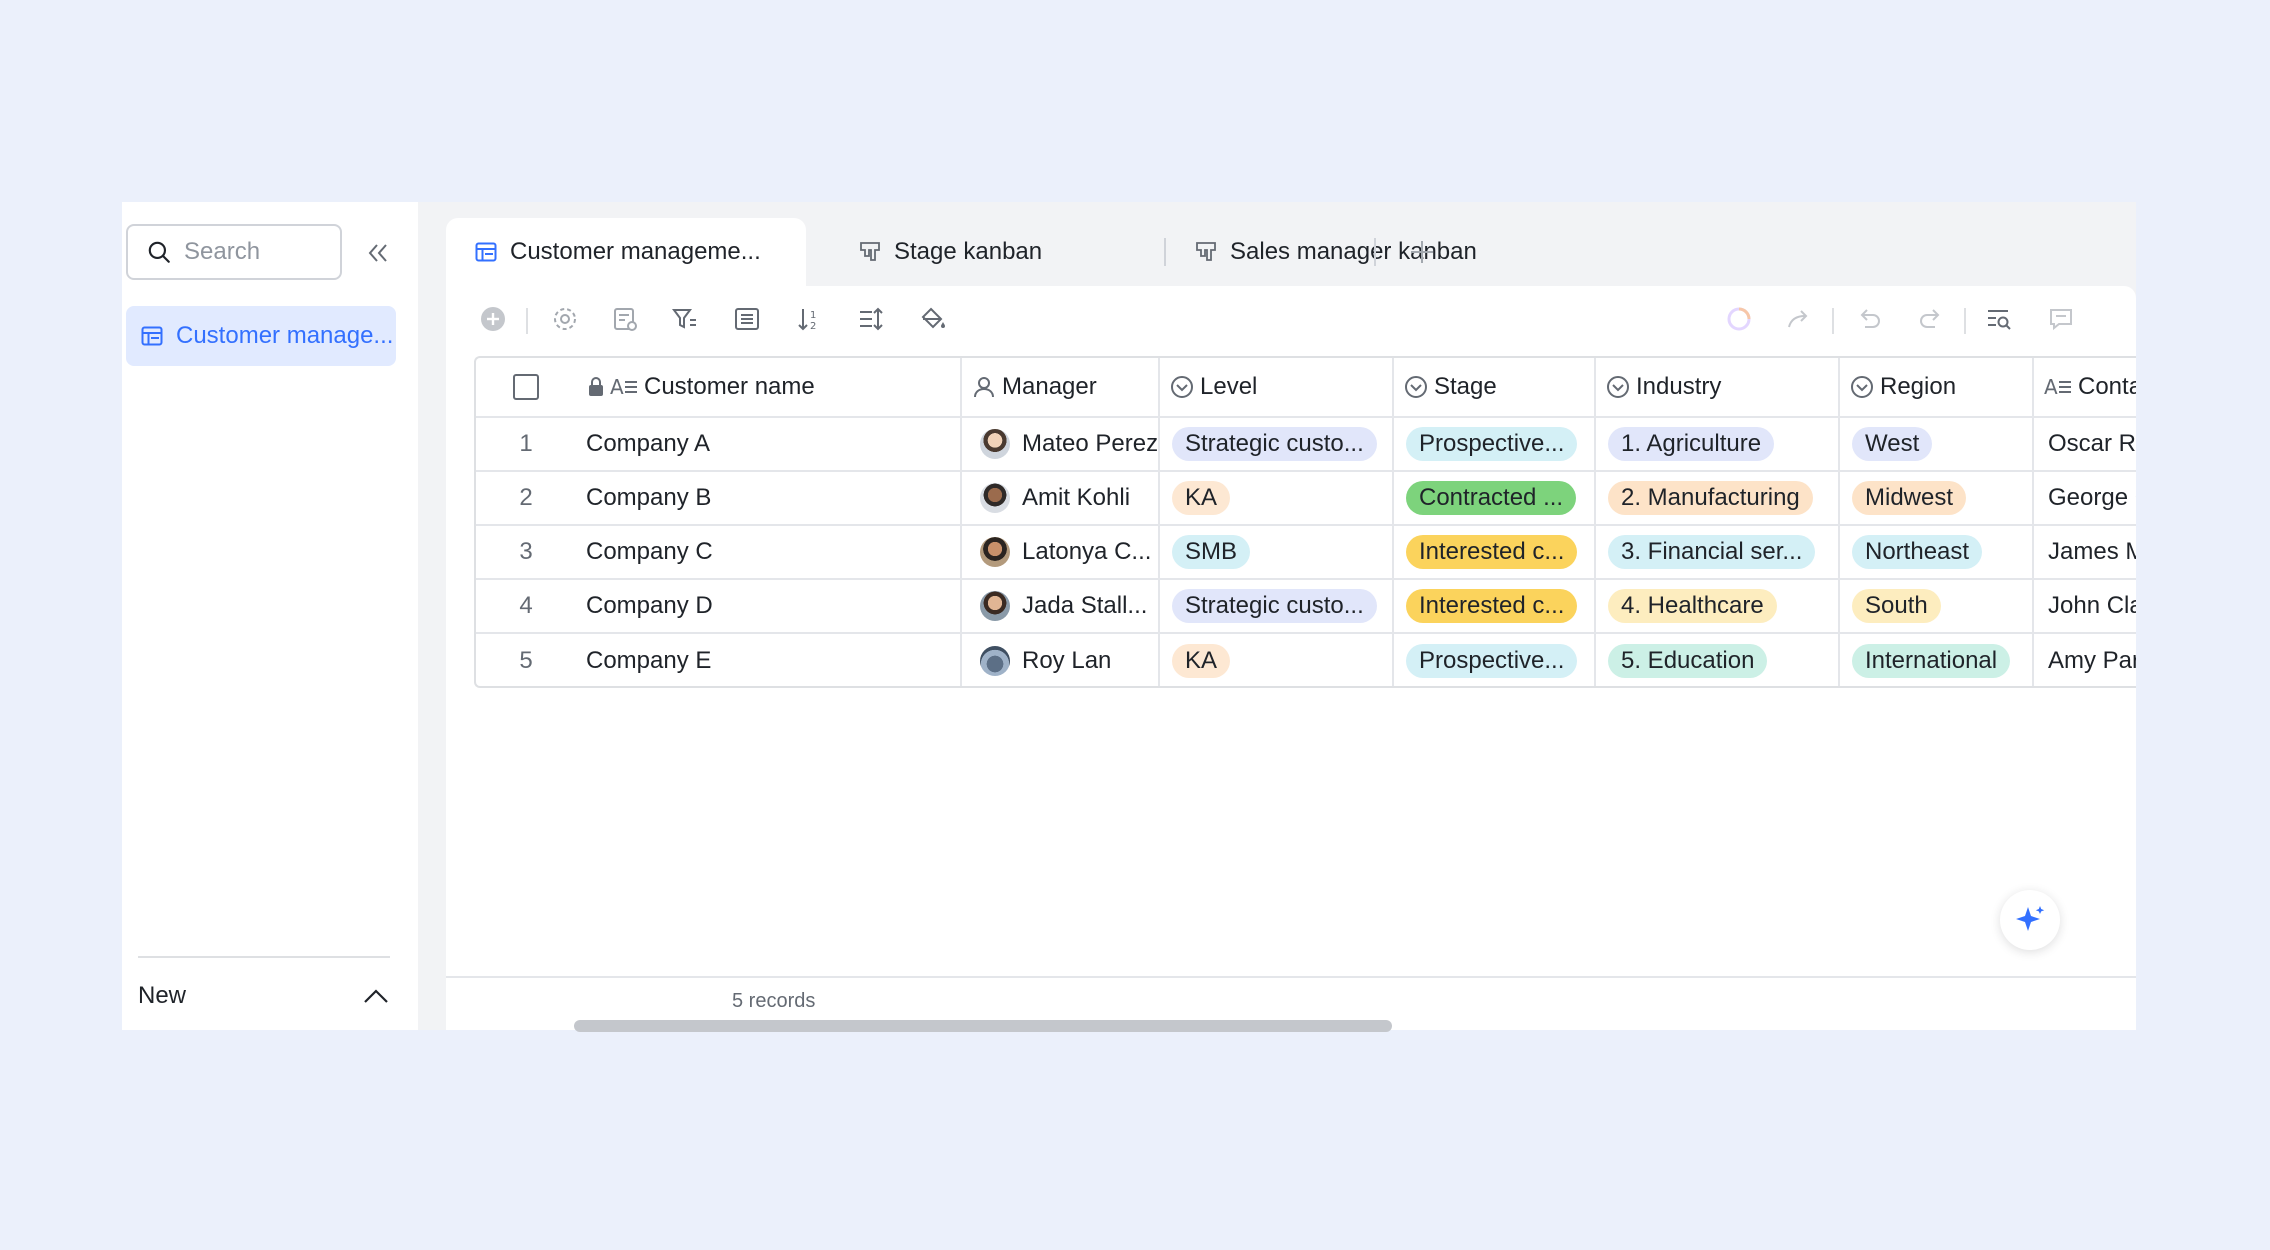 This screenshot has height=1250, width=2270. What do you see at coordinates (1931, 319) in the screenshot?
I see `redo-button` at bounding box center [1931, 319].